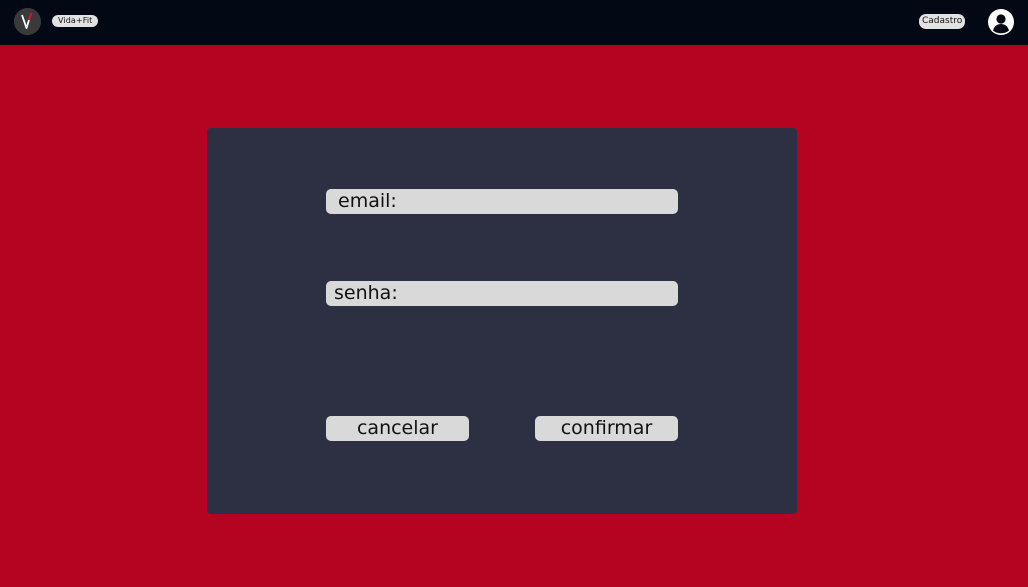 Image resolution: width=1028 pixels, height=587 pixels. What do you see at coordinates (367, 201) in the screenshot?
I see `email-label: email:` at bounding box center [367, 201].